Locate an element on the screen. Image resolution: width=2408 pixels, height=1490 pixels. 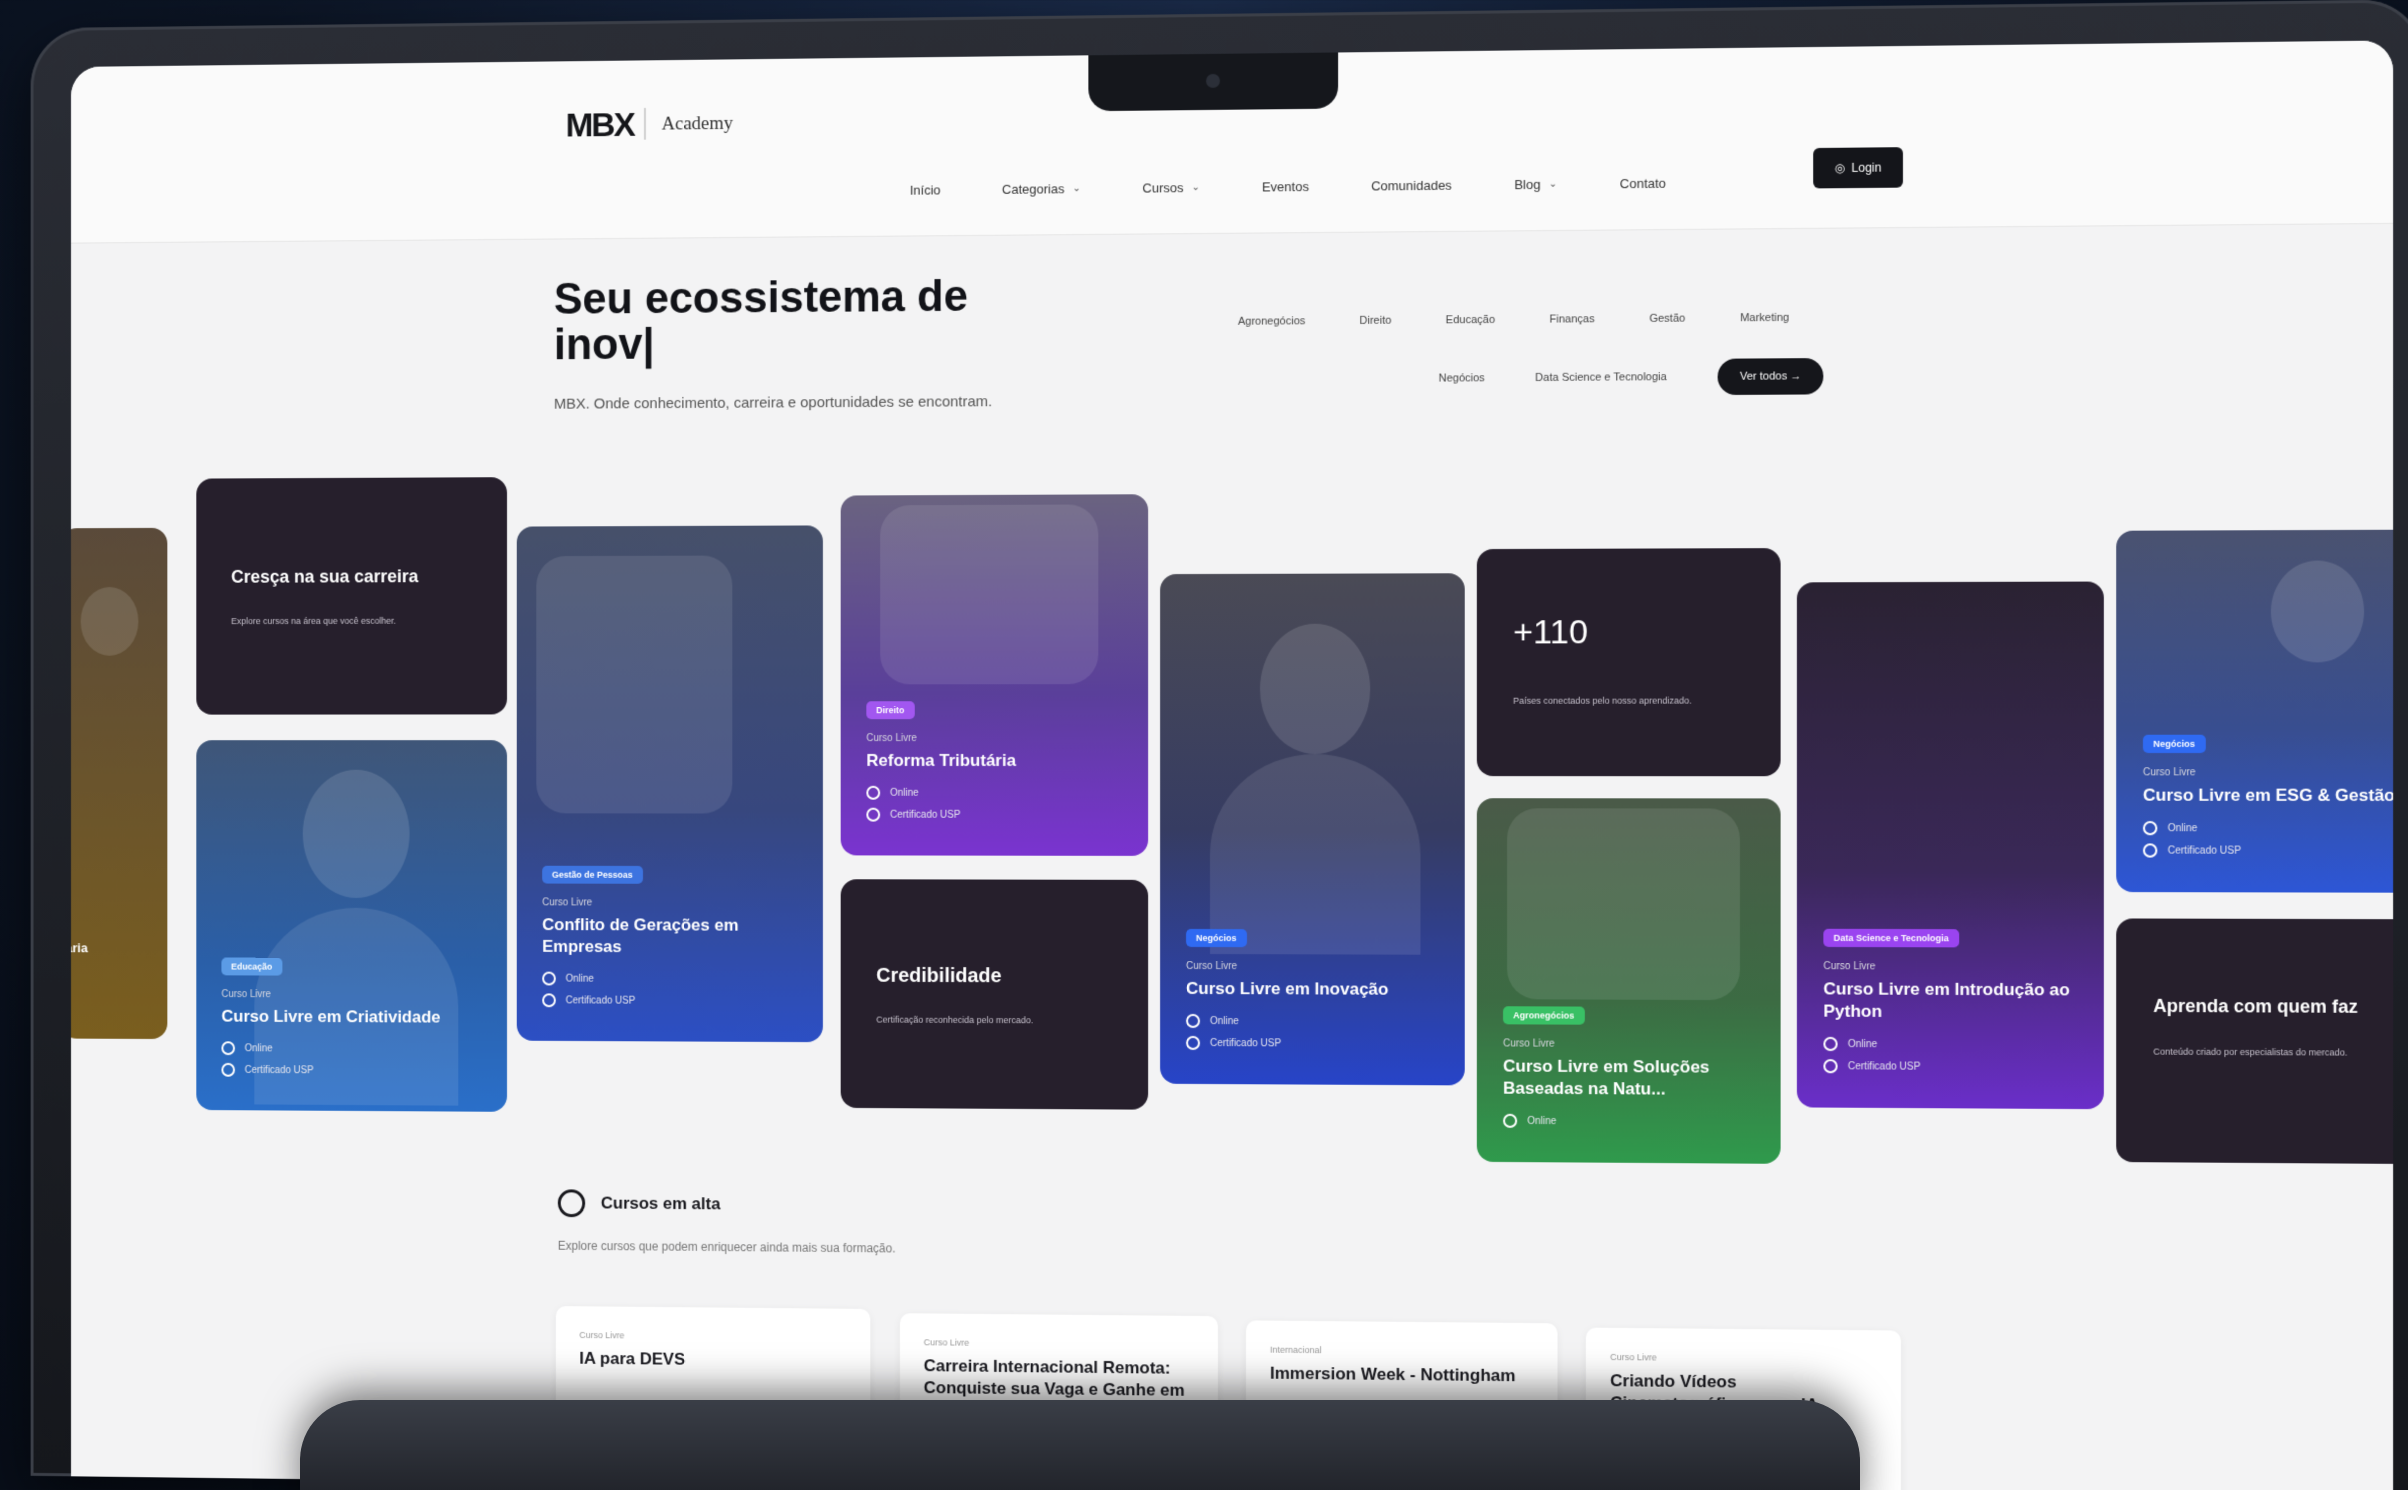
laptop-base is located at coordinates (1080, 1445).